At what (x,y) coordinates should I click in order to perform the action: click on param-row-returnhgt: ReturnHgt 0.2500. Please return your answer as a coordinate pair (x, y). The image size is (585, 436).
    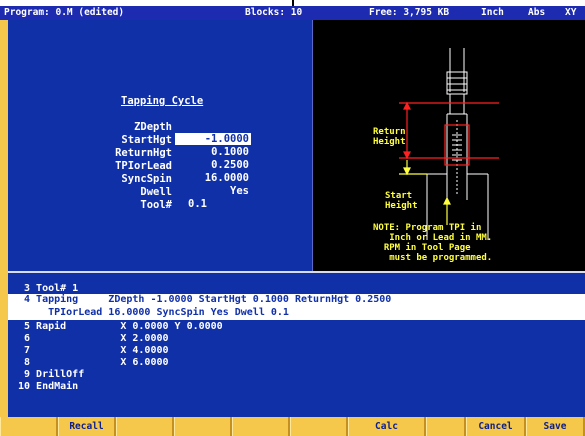
    Looking at the image, I should click on (159, 153).